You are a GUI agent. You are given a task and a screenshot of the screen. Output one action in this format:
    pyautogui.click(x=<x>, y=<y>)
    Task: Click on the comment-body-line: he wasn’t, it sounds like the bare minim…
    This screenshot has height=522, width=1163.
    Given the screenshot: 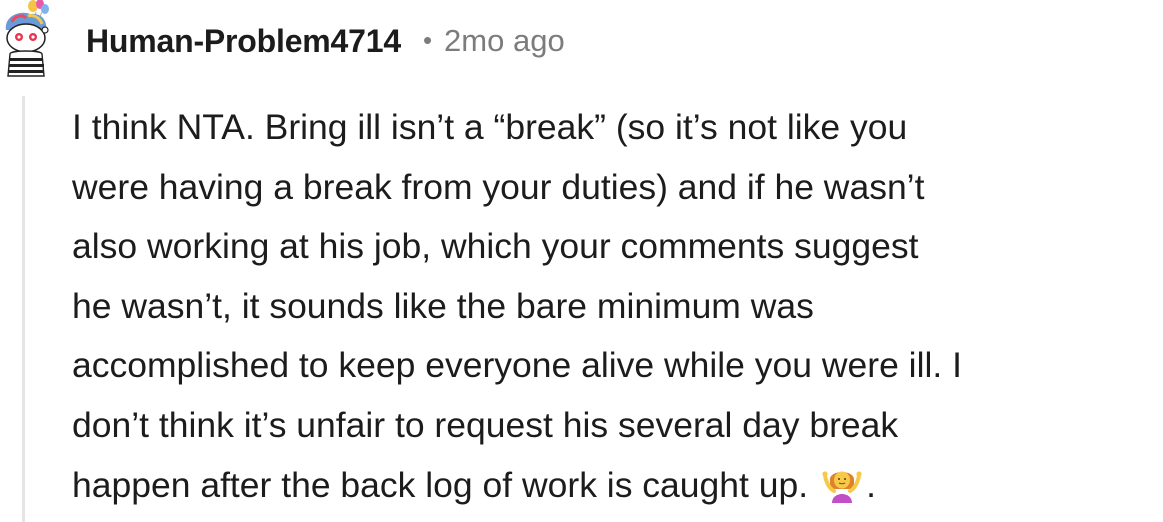 What is the action you would take?
    pyautogui.click(x=443, y=305)
    